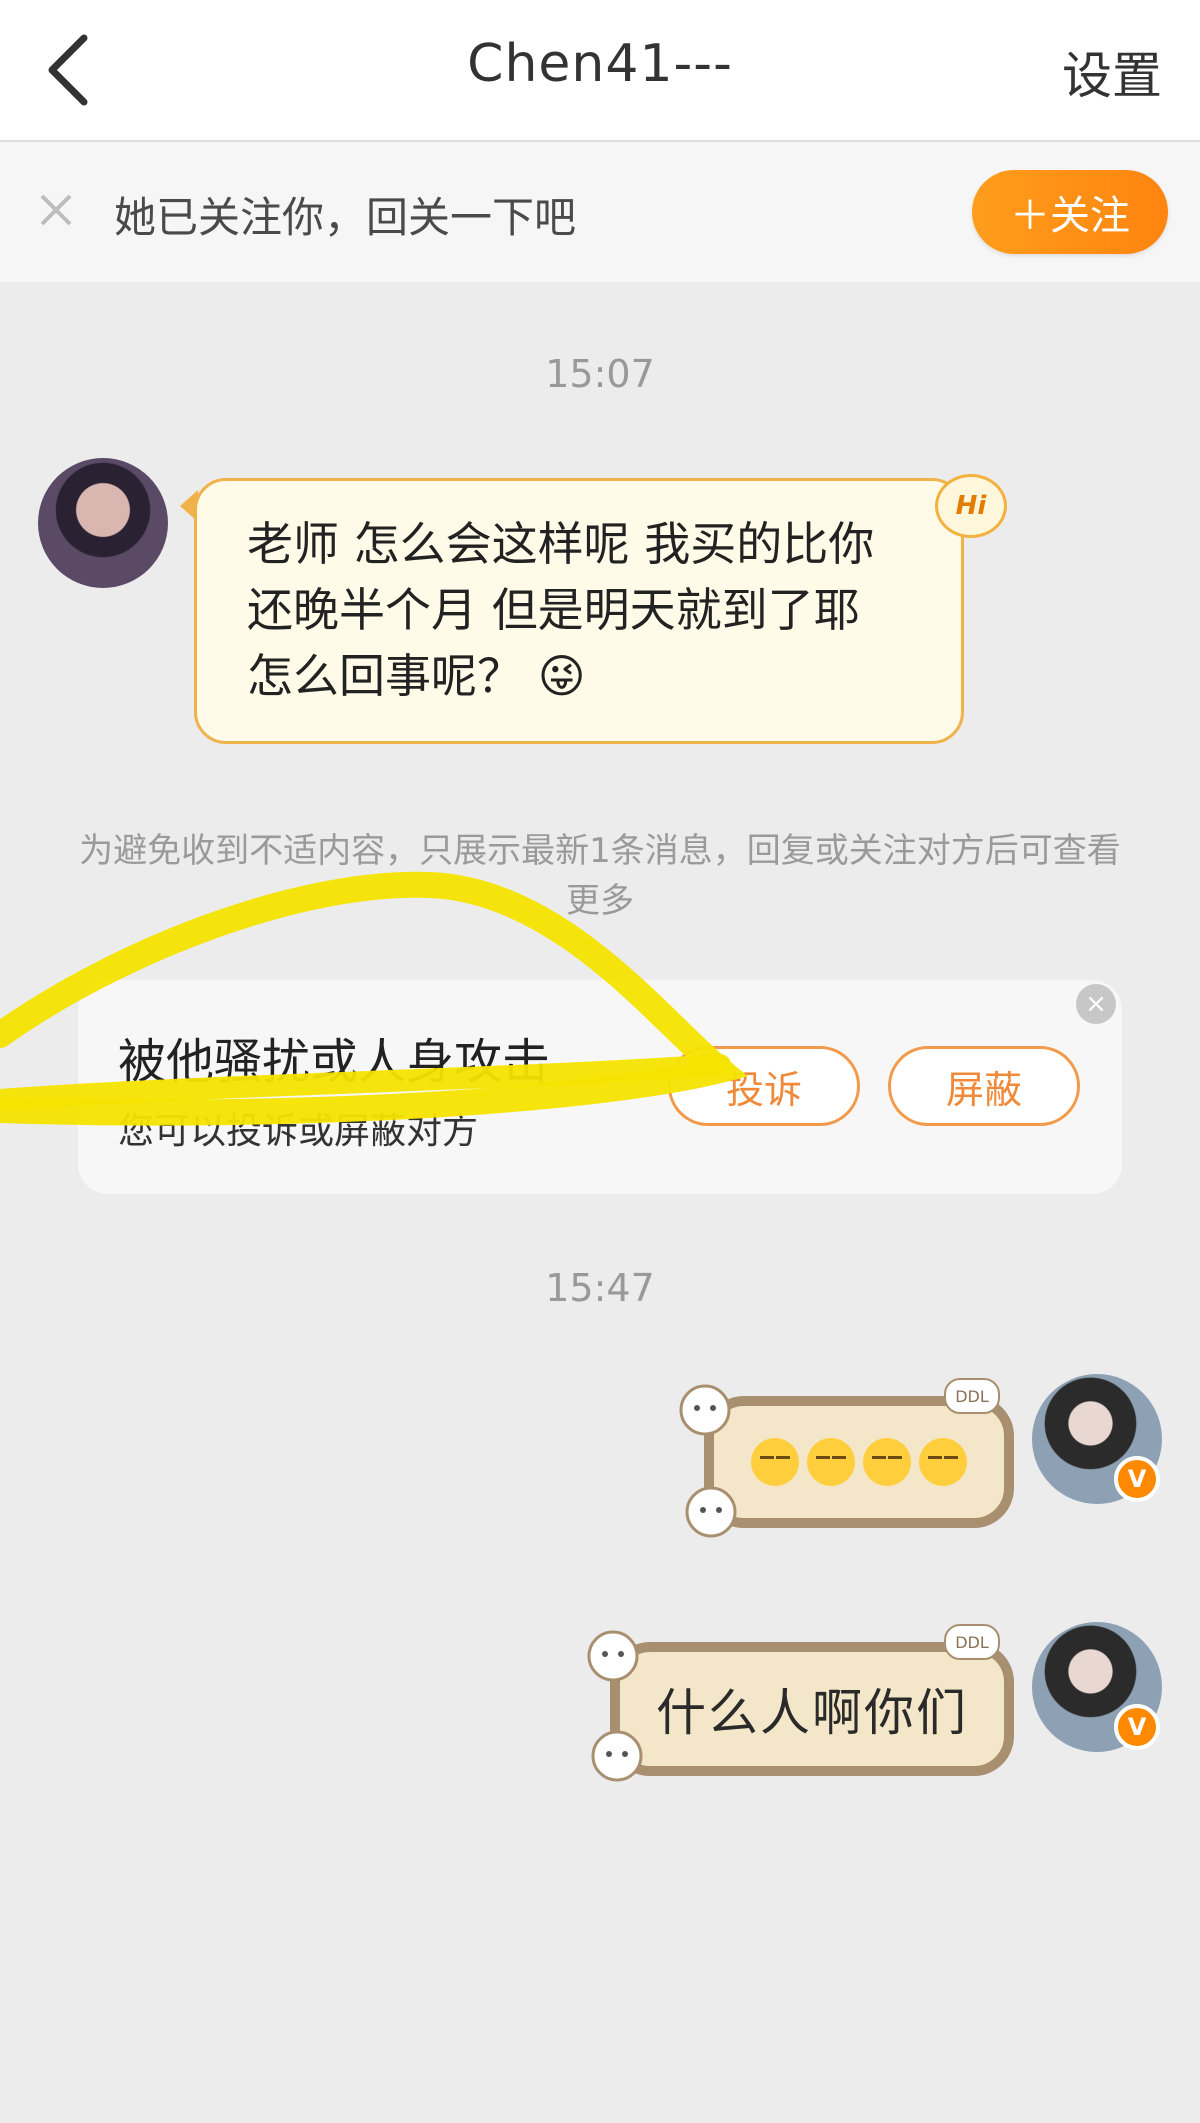  Describe the element at coordinates (600, 876) in the screenshot. I see `restricted-messages-notice: 为避免收到不适内容，只展示最新1条消息，回复或关注对方后可查看更多` at that location.